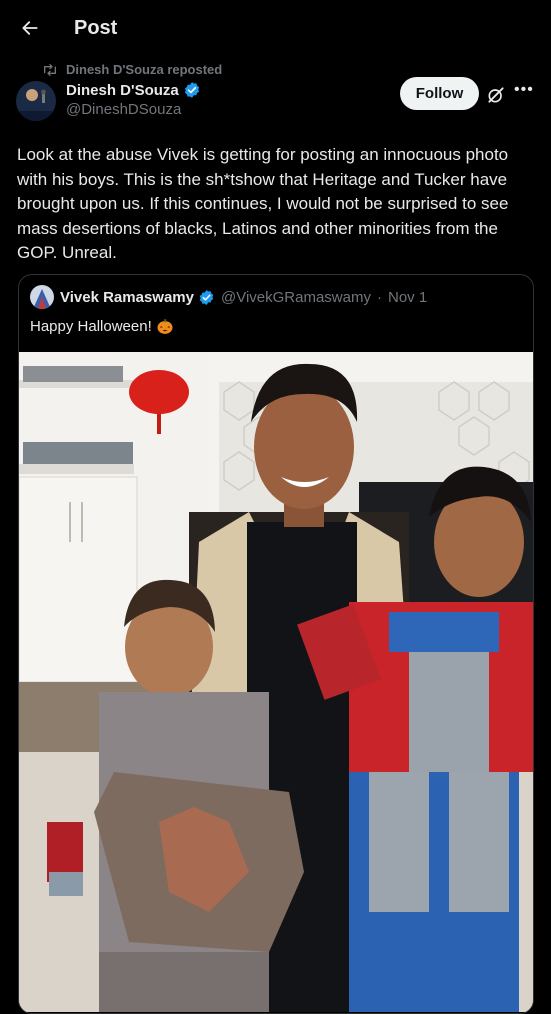  Describe the element at coordinates (144, 69) in the screenshot. I see `repost-label: Dinesh D'Souza reposted` at that location.